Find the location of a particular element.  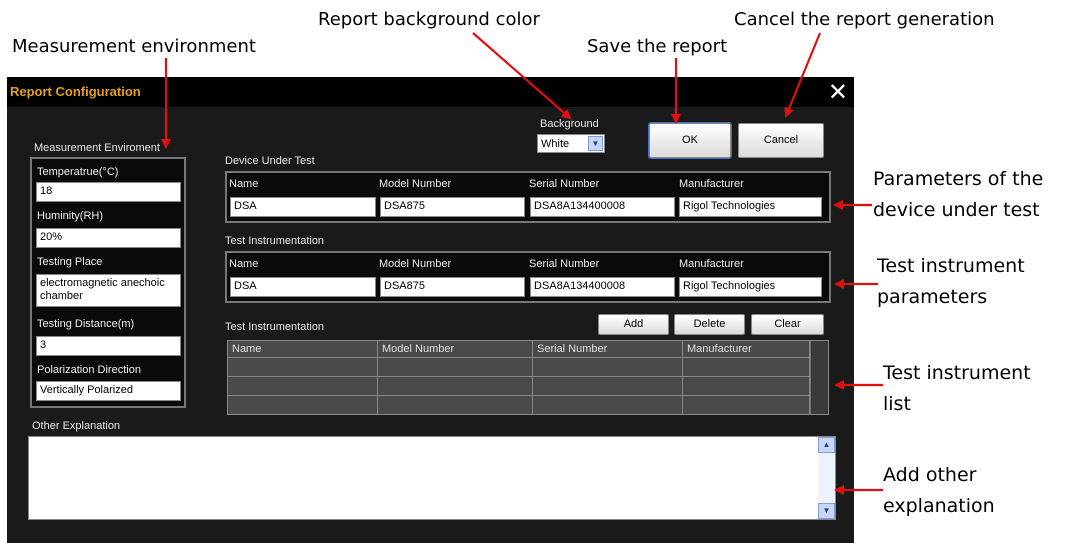

instrument-model-label: Model Number is located at coordinates (415, 264).